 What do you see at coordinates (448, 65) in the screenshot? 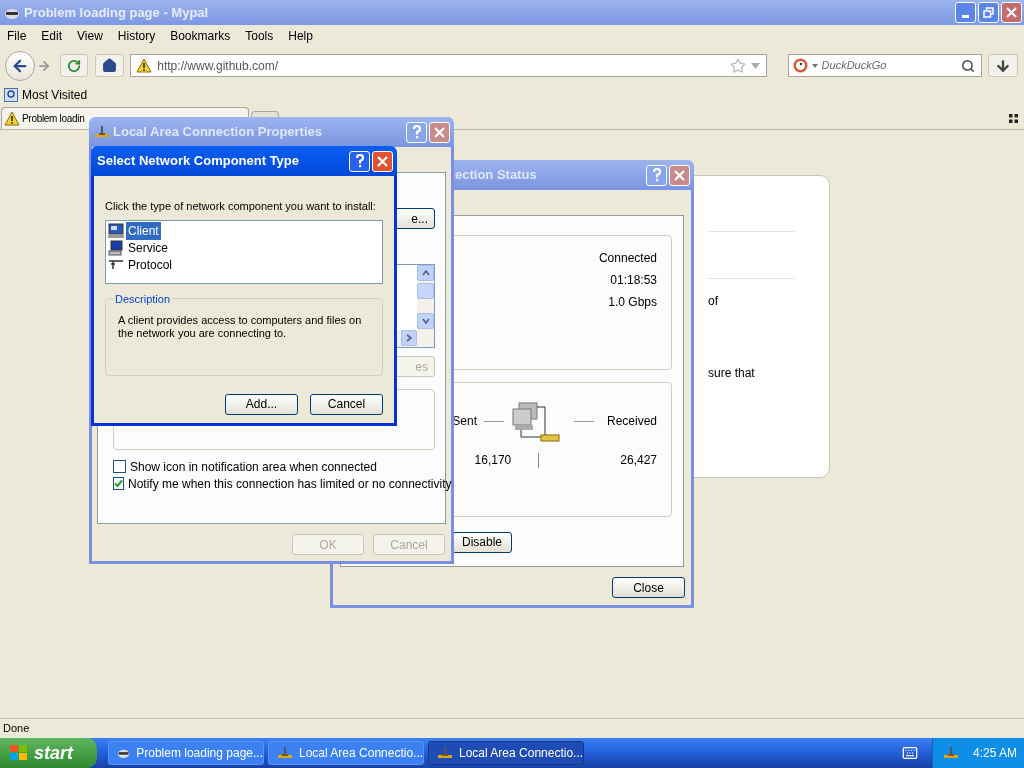
I see `url-field: http://www.github.com/` at bounding box center [448, 65].